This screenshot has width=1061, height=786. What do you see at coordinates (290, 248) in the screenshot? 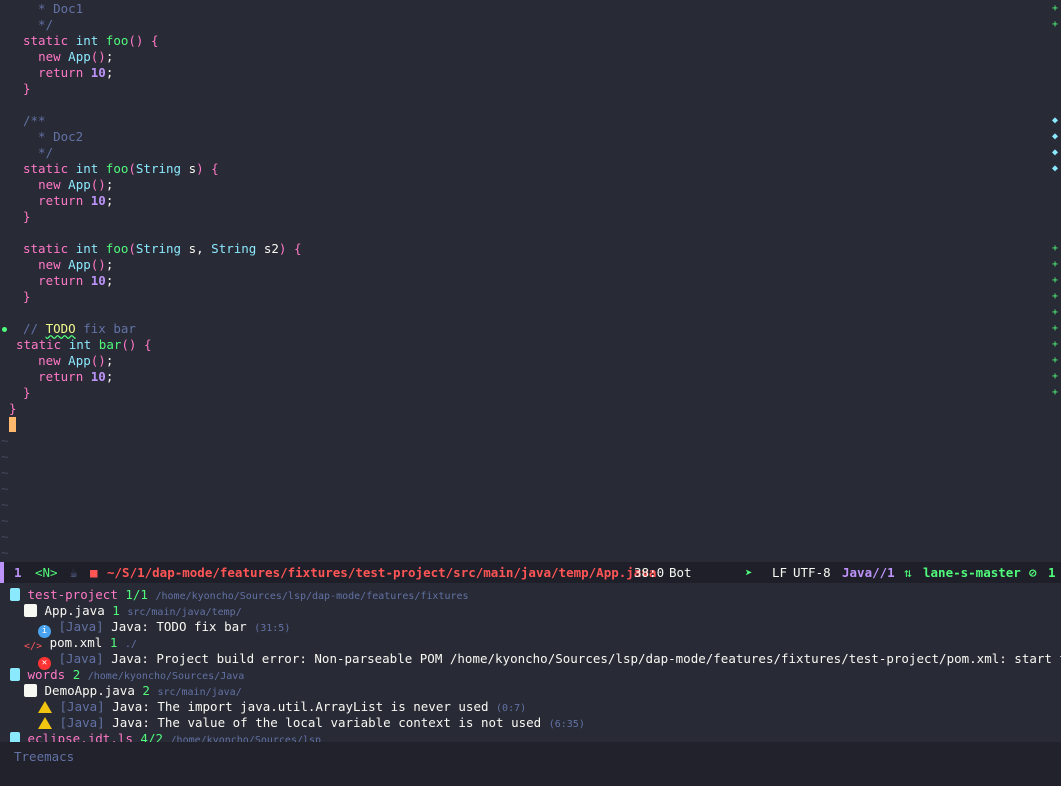
I see `code-token: ) {` at bounding box center [290, 248].